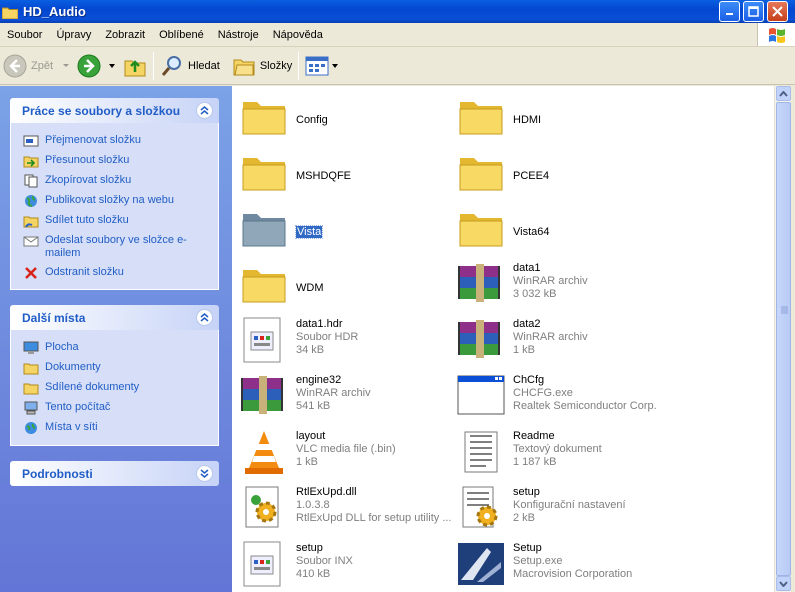 This screenshot has height=592, width=795. What do you see at coordinates (550, 337) in the screenshot?
I see `file-type: WinRAR archiv` at bounding box center [550, 337].